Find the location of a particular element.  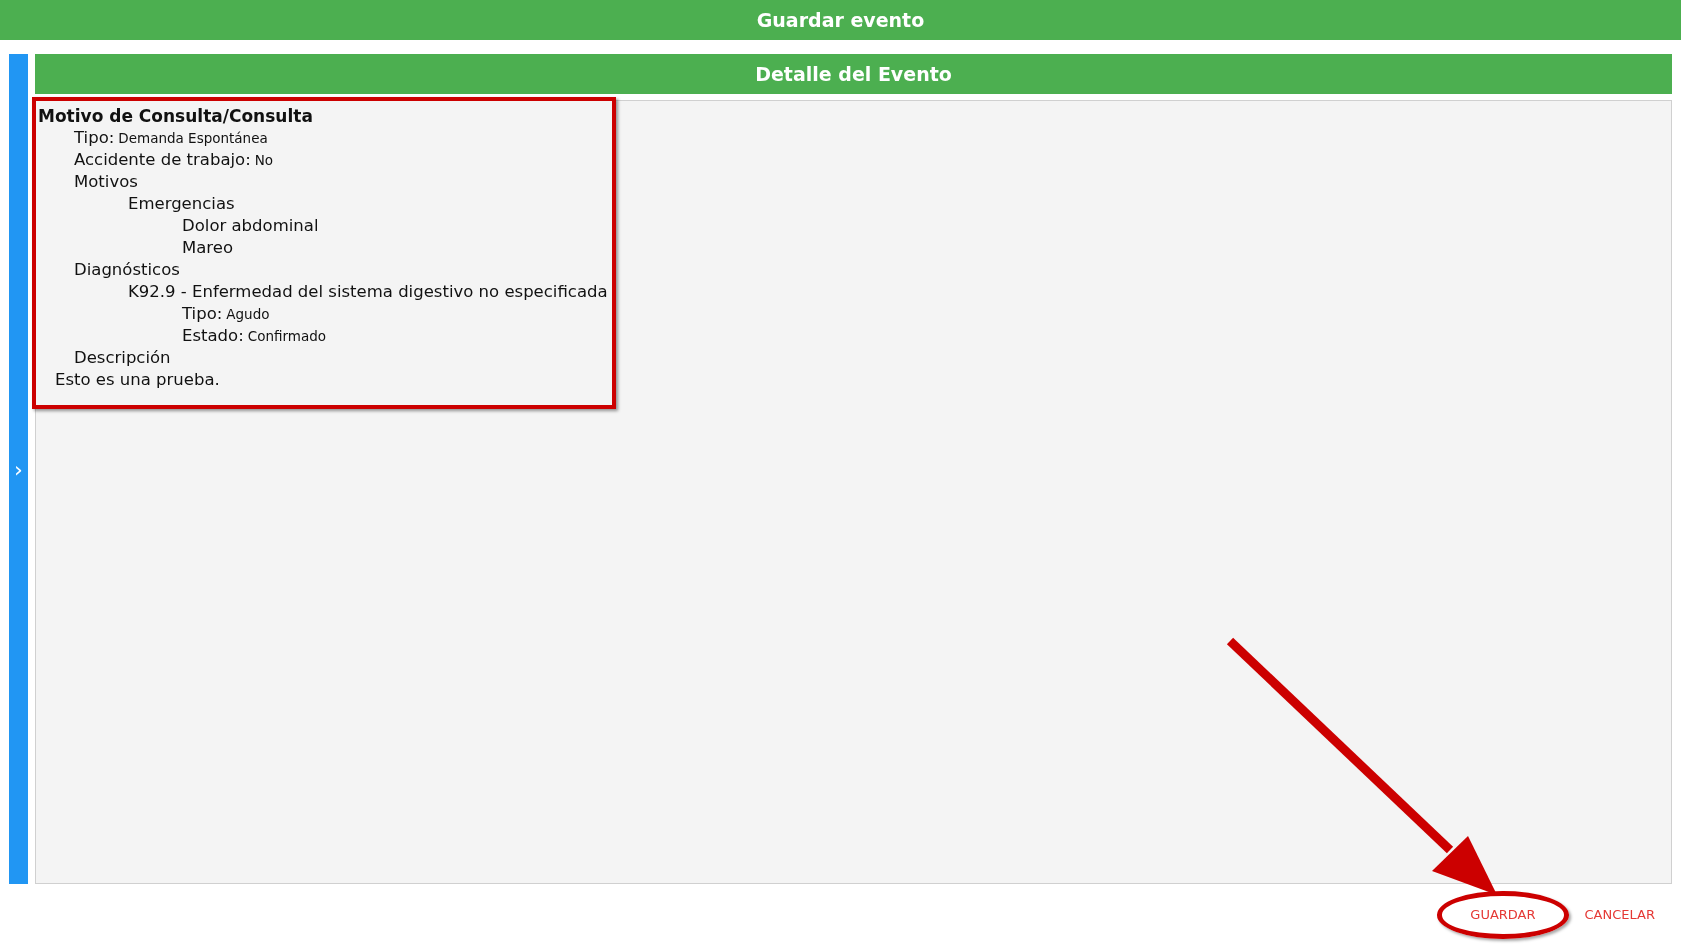

section-header: Detalle del Evento is located at coordinates (853, 74).